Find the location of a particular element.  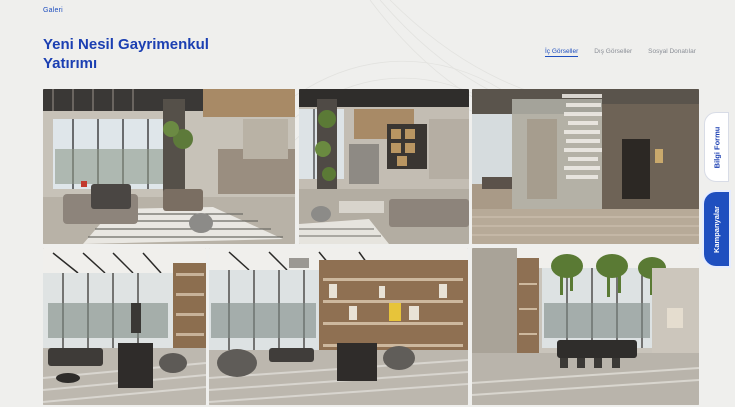

campaigns-button: Kampanyalar is located at coordinates (716, 229).